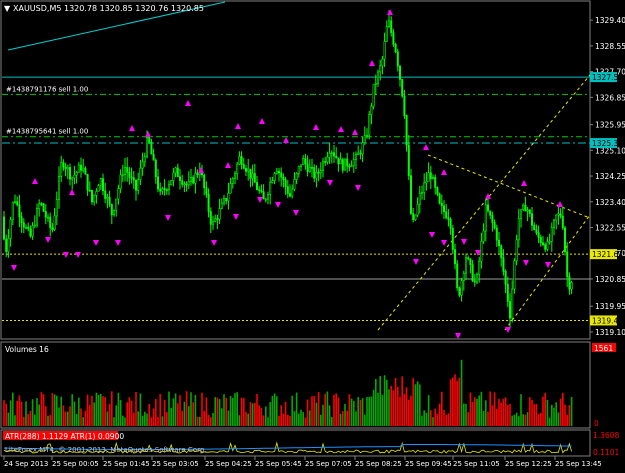 This screenshot has height=473, width=625. I want to click on atr-title: ATR(288) 1.1129 ATR(1) 0.0900, so click(64, 436).